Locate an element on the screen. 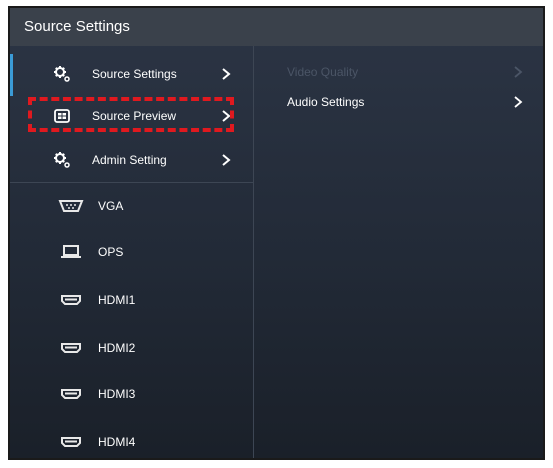 The height and width of the screenshot is (468, 553). source-label: OPS is located at coordinates (111, 252).